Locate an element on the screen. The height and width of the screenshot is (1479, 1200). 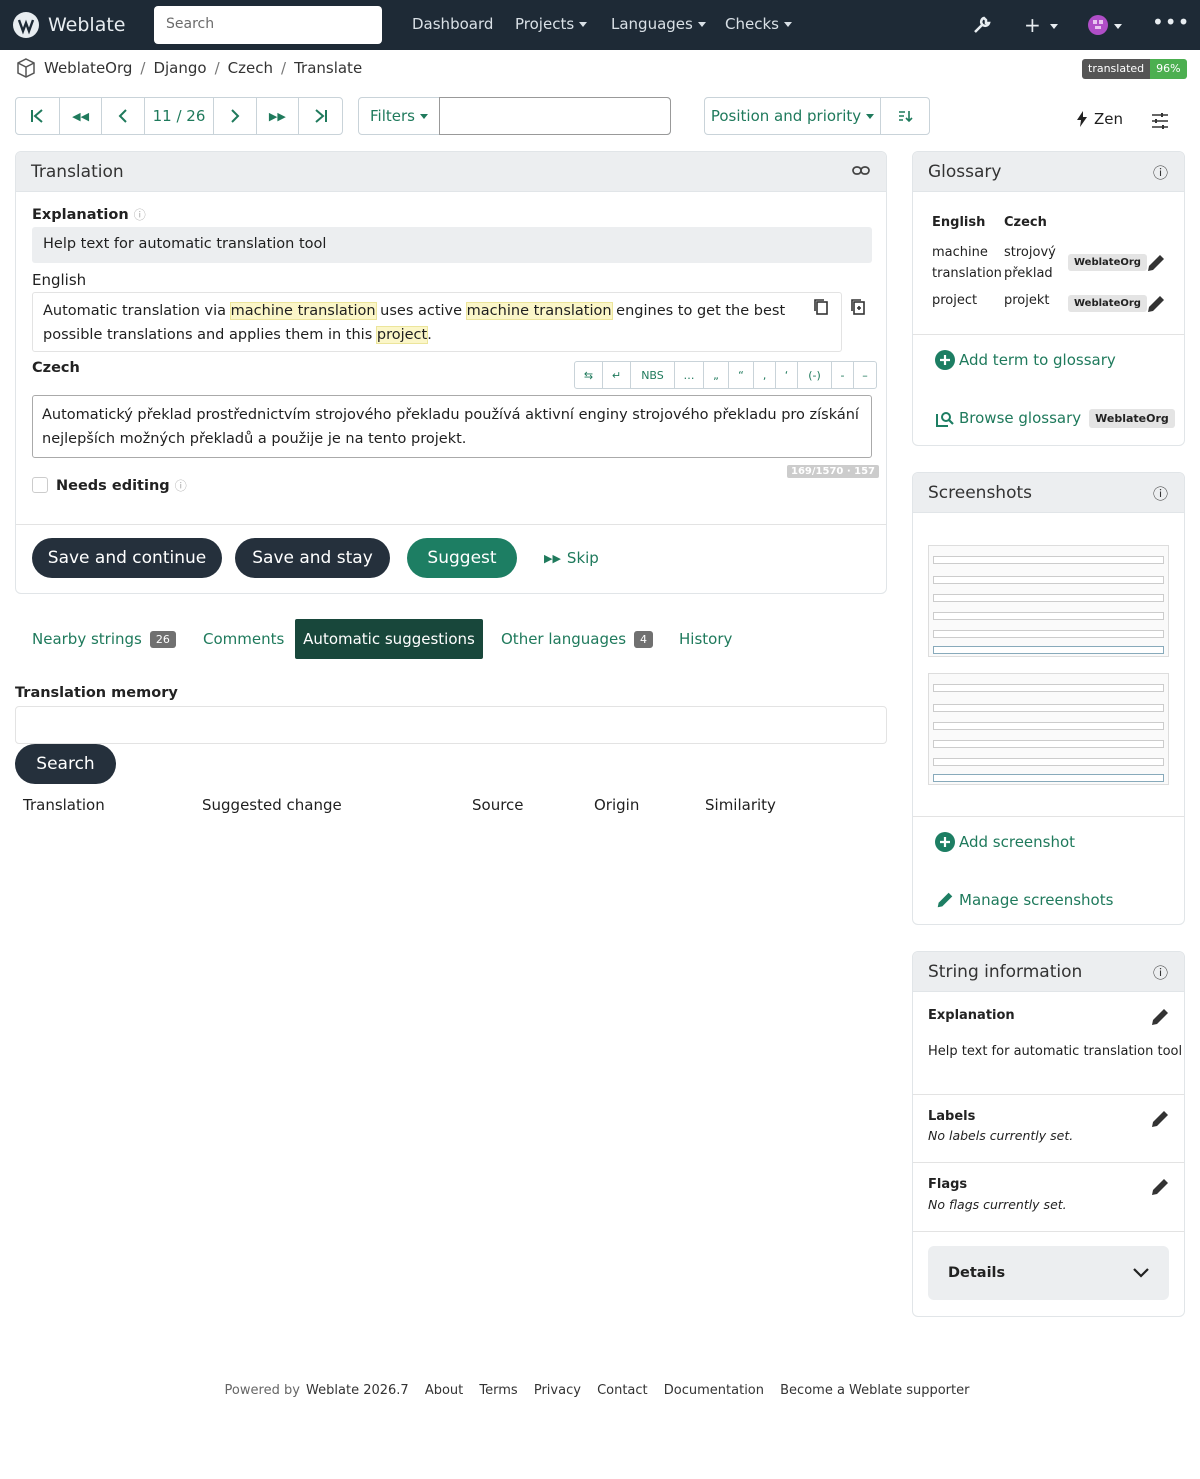
previous-page-button: ◀◀ is located at coordinates (81, 116).